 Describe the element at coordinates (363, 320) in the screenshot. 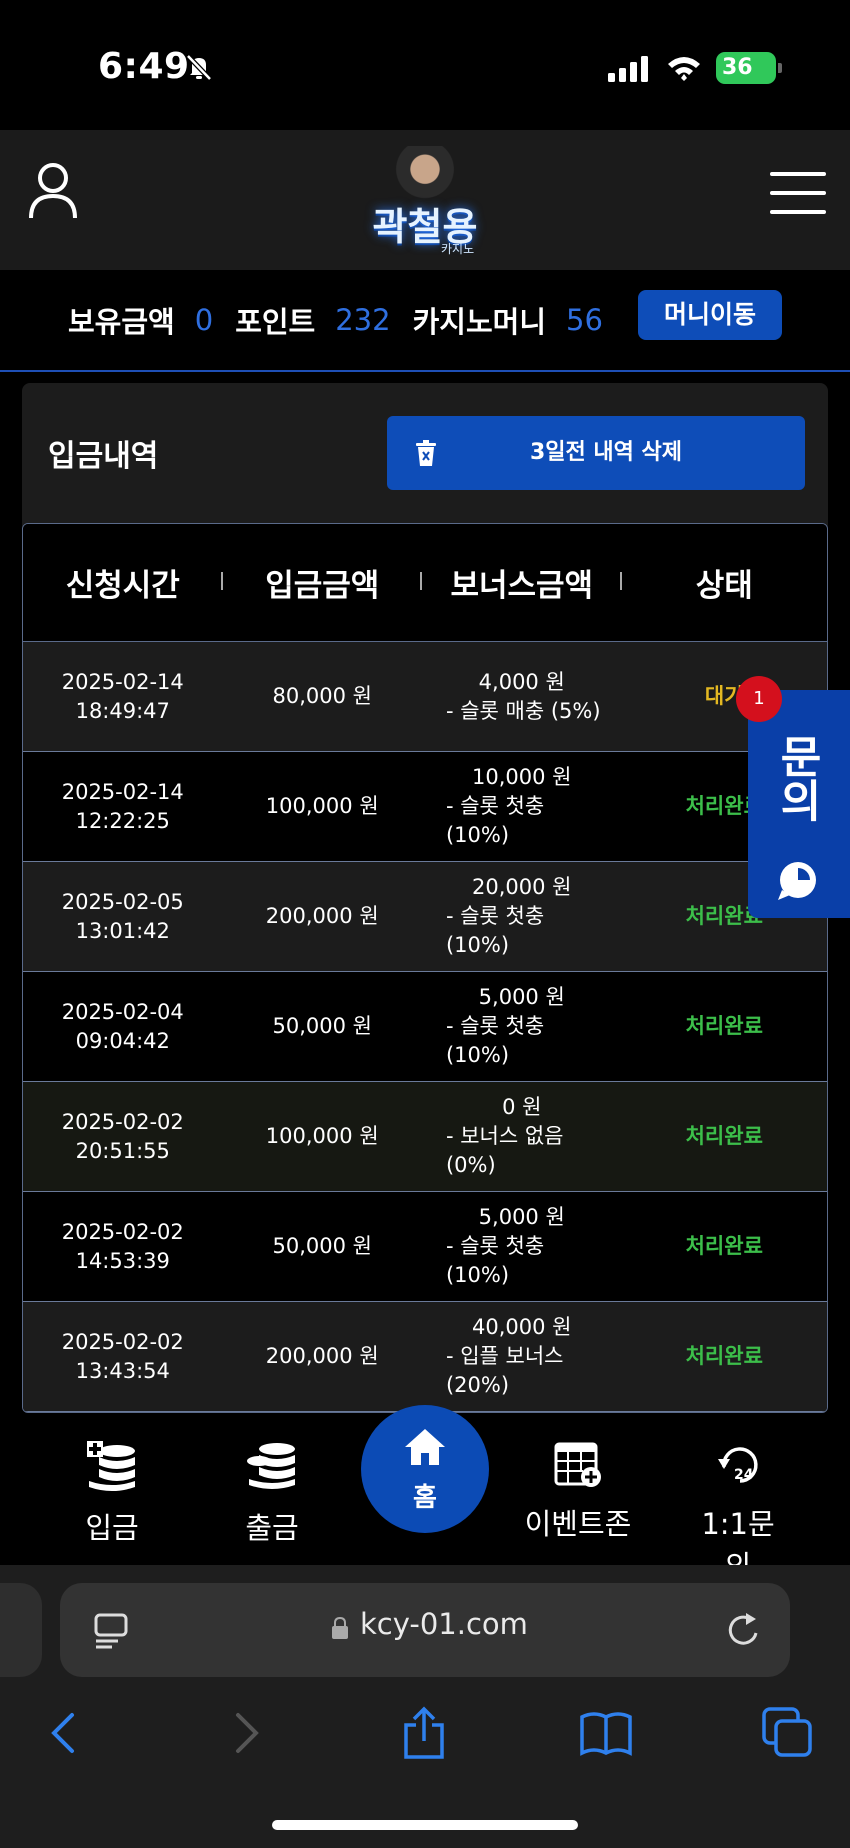

I see `point-value: 232` at that location.